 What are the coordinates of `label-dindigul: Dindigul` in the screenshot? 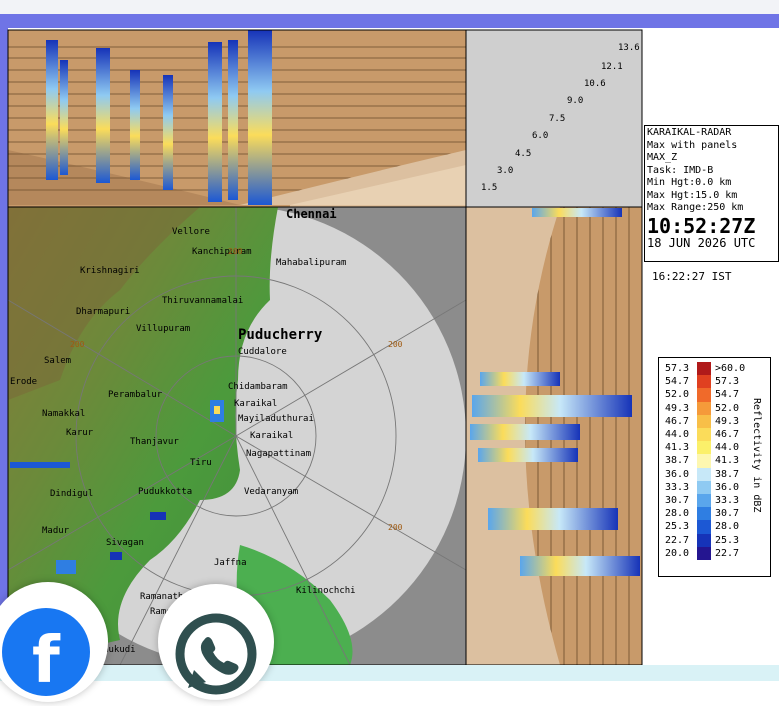 It's located at (71, 494).